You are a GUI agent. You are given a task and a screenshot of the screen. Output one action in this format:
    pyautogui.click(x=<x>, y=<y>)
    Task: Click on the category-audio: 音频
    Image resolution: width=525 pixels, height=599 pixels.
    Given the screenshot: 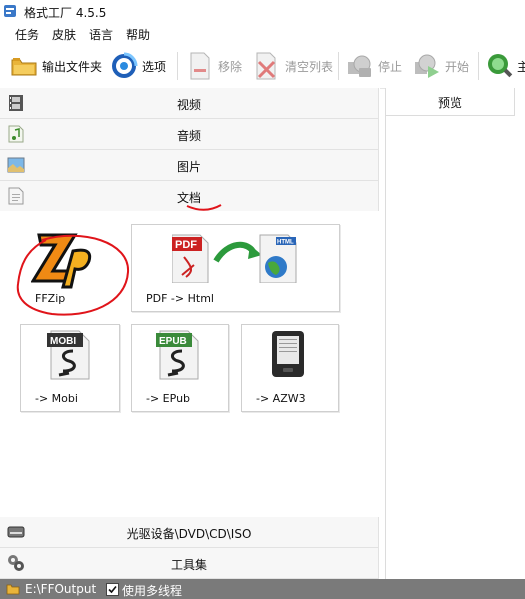 What is the action you would take?
    pyautogui.click(x=189, y=134)
    